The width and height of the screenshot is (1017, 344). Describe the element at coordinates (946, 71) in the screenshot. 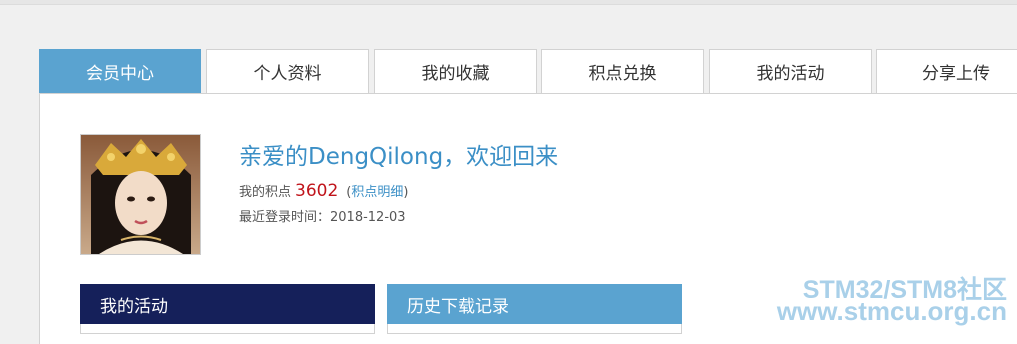

I see `tab-share-upload: 分享上传` at that location.